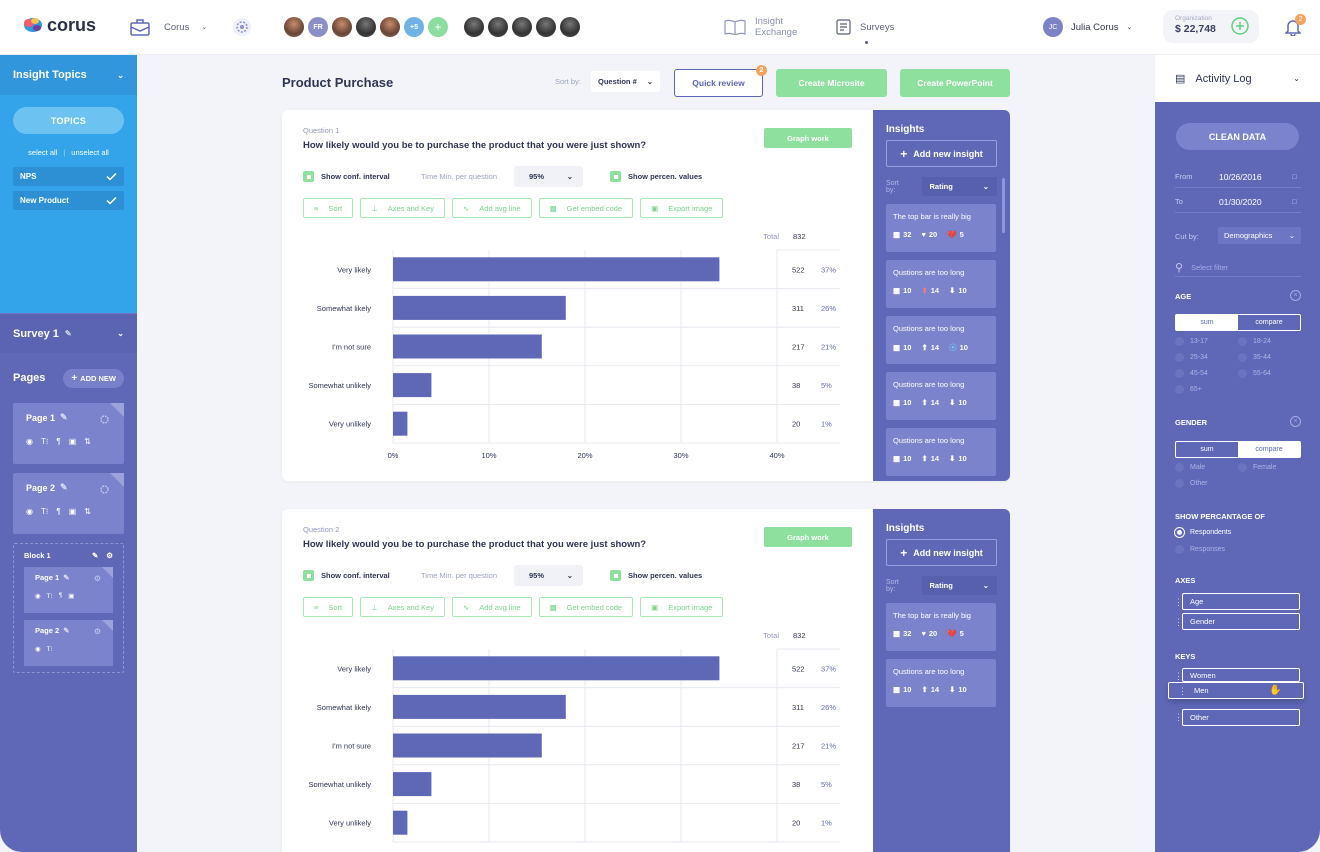 The width and height of the screenshot is (1320, 852). I want to click on create-powerpoint-button: Create PowerPoint, so click(955, 83).